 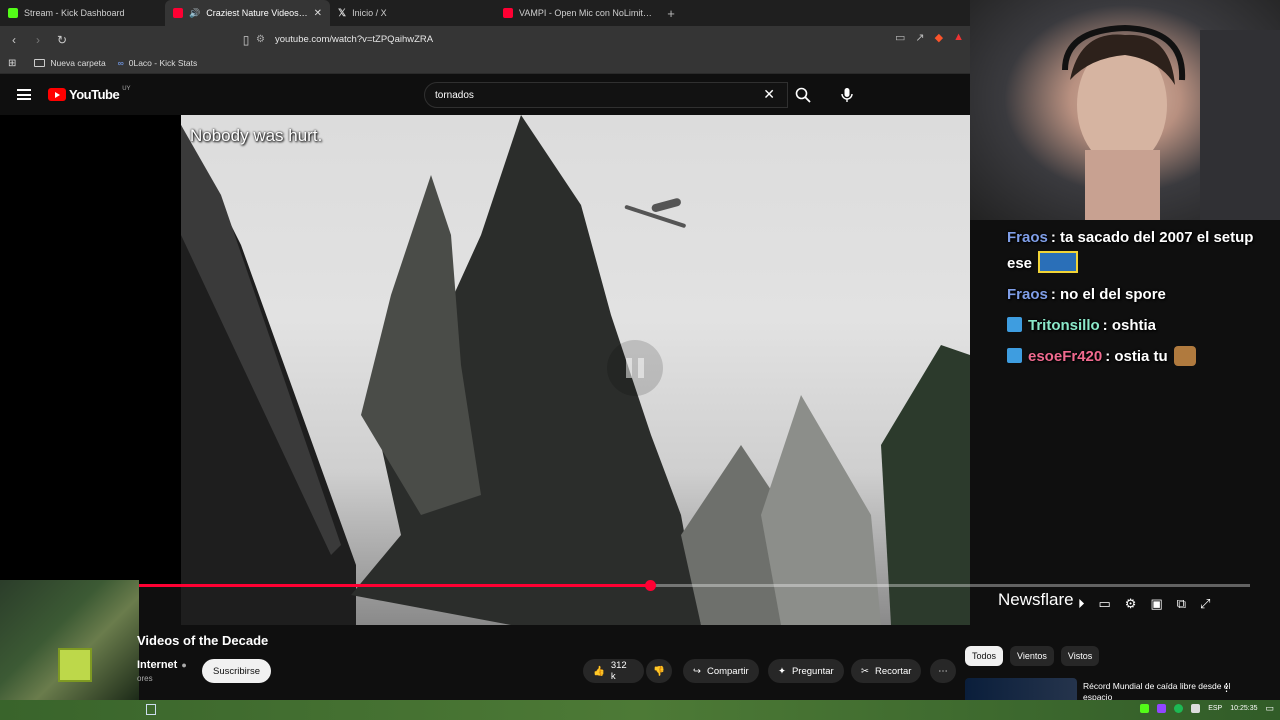 I want to click on dislike-button: 👎, so click(x=659, y=671).